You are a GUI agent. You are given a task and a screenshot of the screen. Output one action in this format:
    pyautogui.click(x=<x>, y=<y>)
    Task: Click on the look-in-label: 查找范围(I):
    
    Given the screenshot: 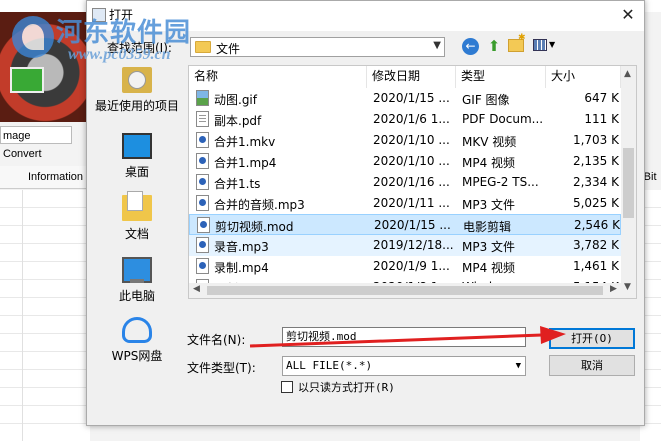 What is the action you would take?
    pyautogui.click(x=139, y=48)
    